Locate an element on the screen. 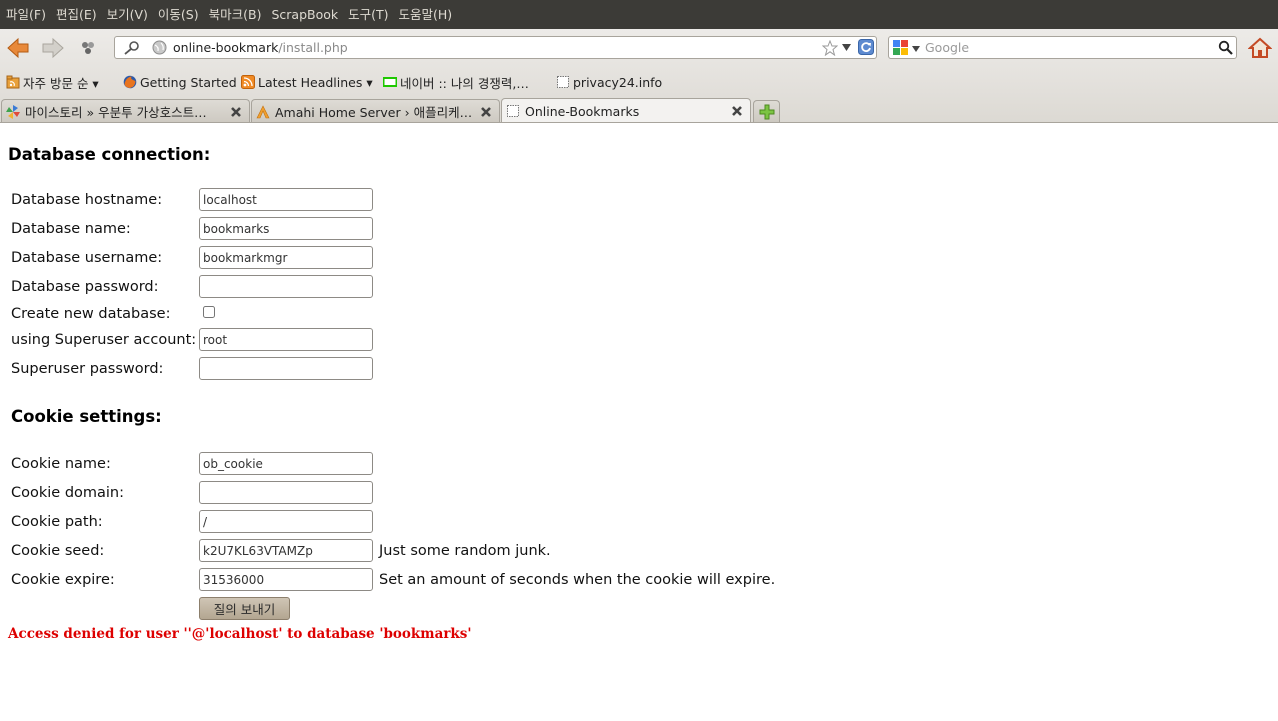  db-username-row: Database username: is located at coordinates (192, 257).